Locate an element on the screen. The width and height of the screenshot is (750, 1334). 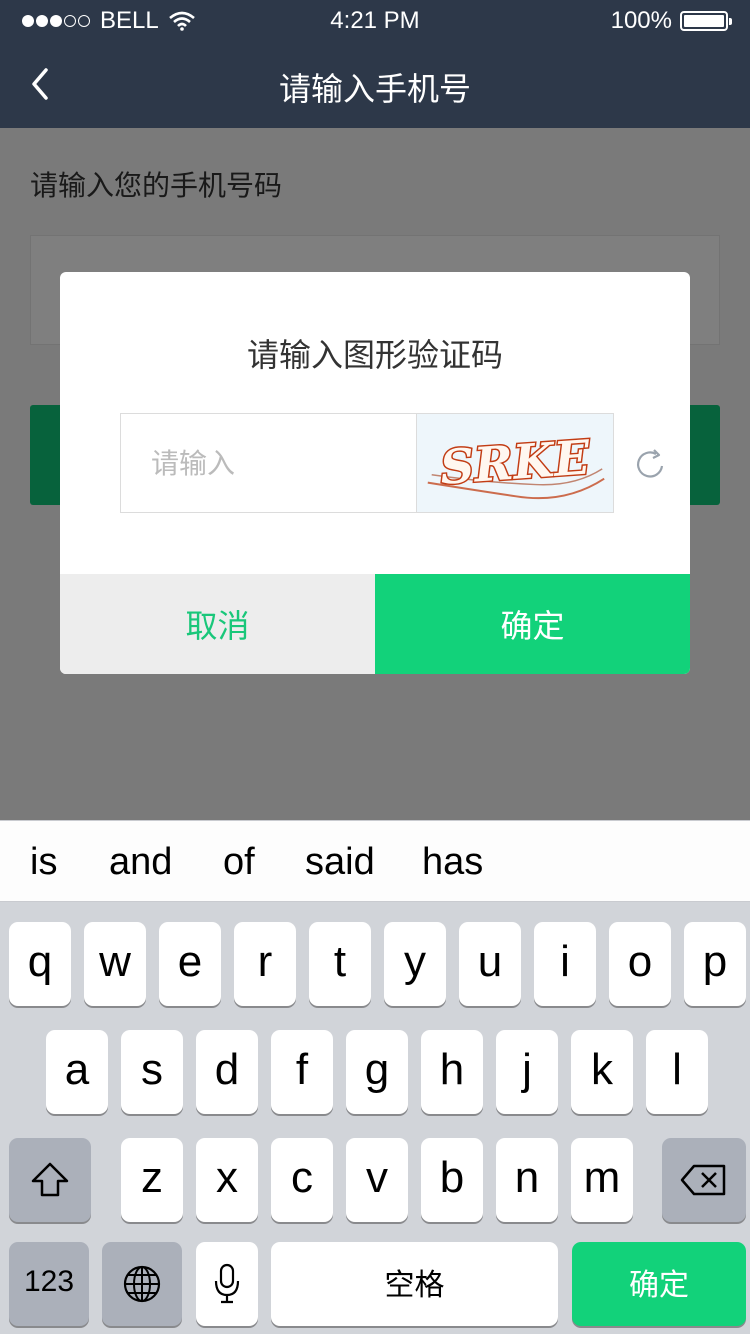
key-d: d is located at coordinates (227, 1072).